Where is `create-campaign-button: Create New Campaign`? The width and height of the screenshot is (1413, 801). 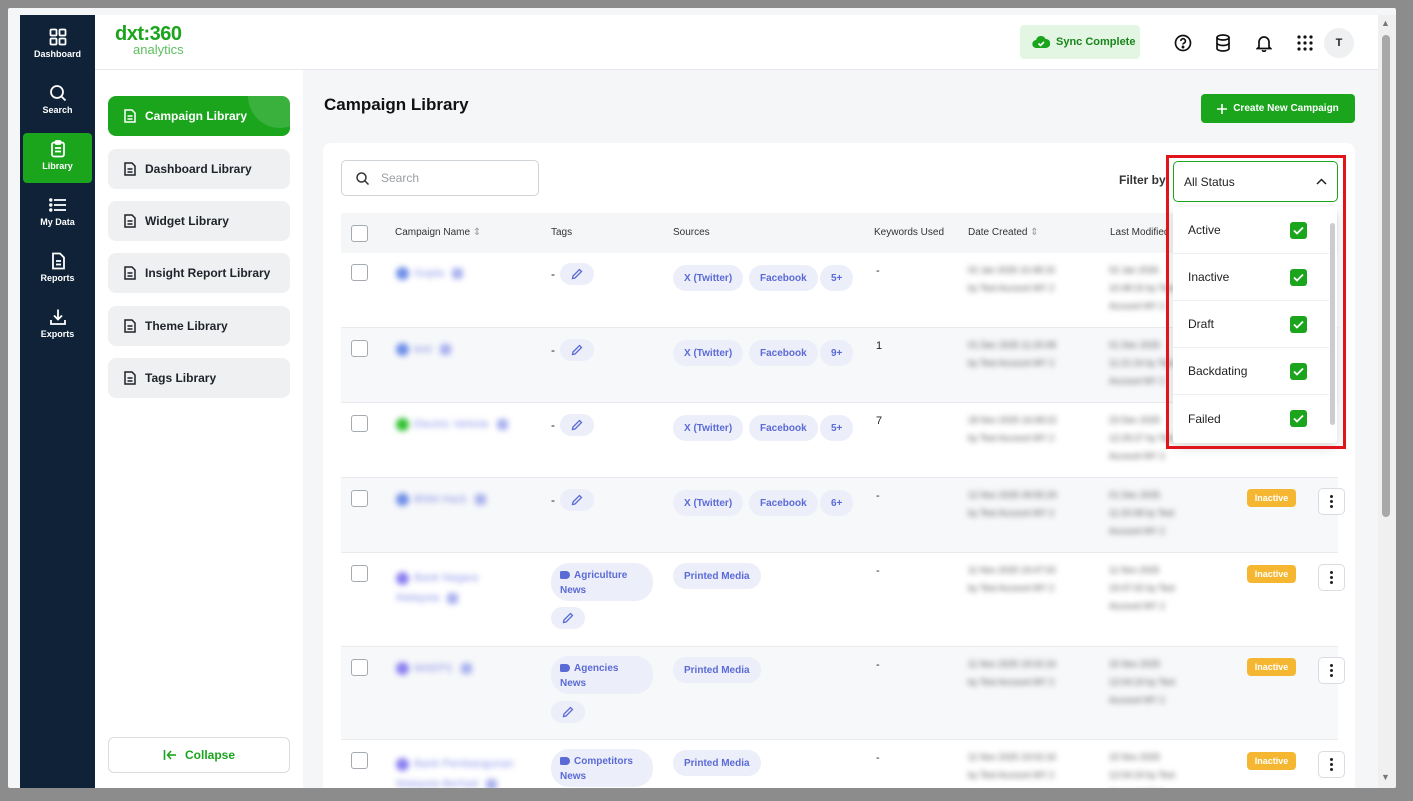 create-campaign-button: Create New Campaign is located at coordinates (1278, 108).